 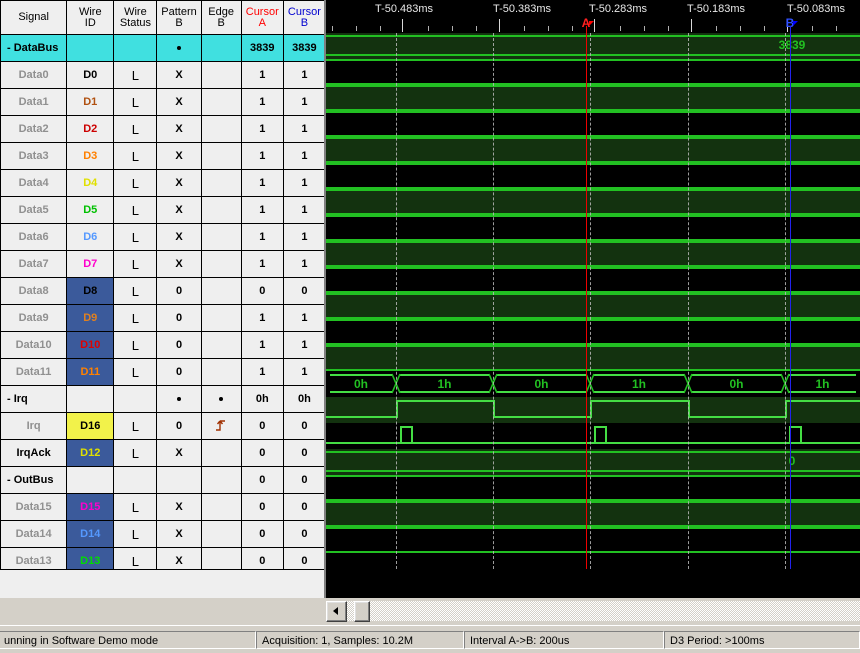 What do you see at coordinates (34, 156) in the screenshot?
I see `signal-name-cell: Data3` at bounding box center [34, 156].